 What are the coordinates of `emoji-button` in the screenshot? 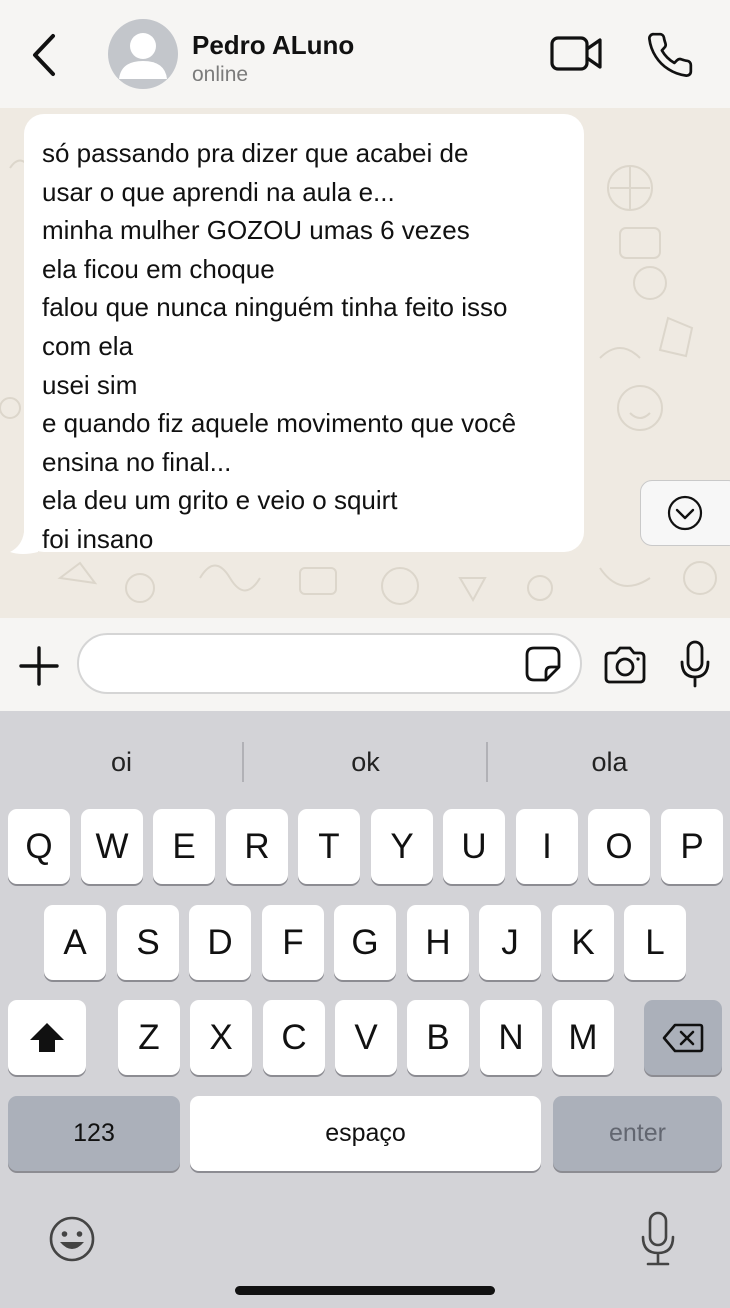 It's located at (72, 1239).